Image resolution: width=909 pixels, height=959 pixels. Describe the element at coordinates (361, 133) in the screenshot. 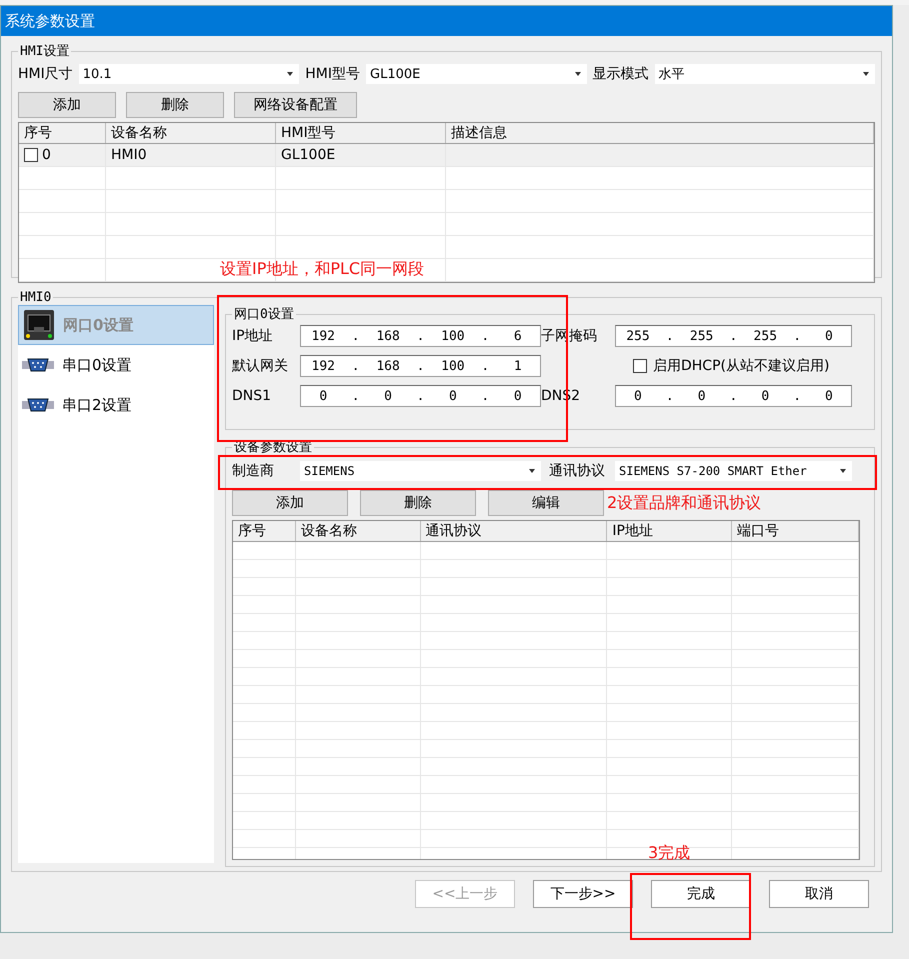

I see `column-header: HMI型号` at that location.